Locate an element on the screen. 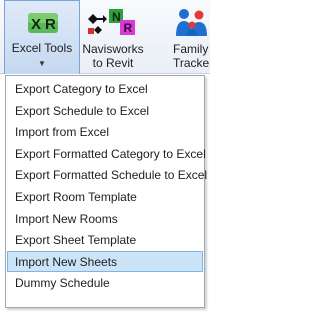  navisworks-label-line2: to Revit is located at coordinates (113, 63).